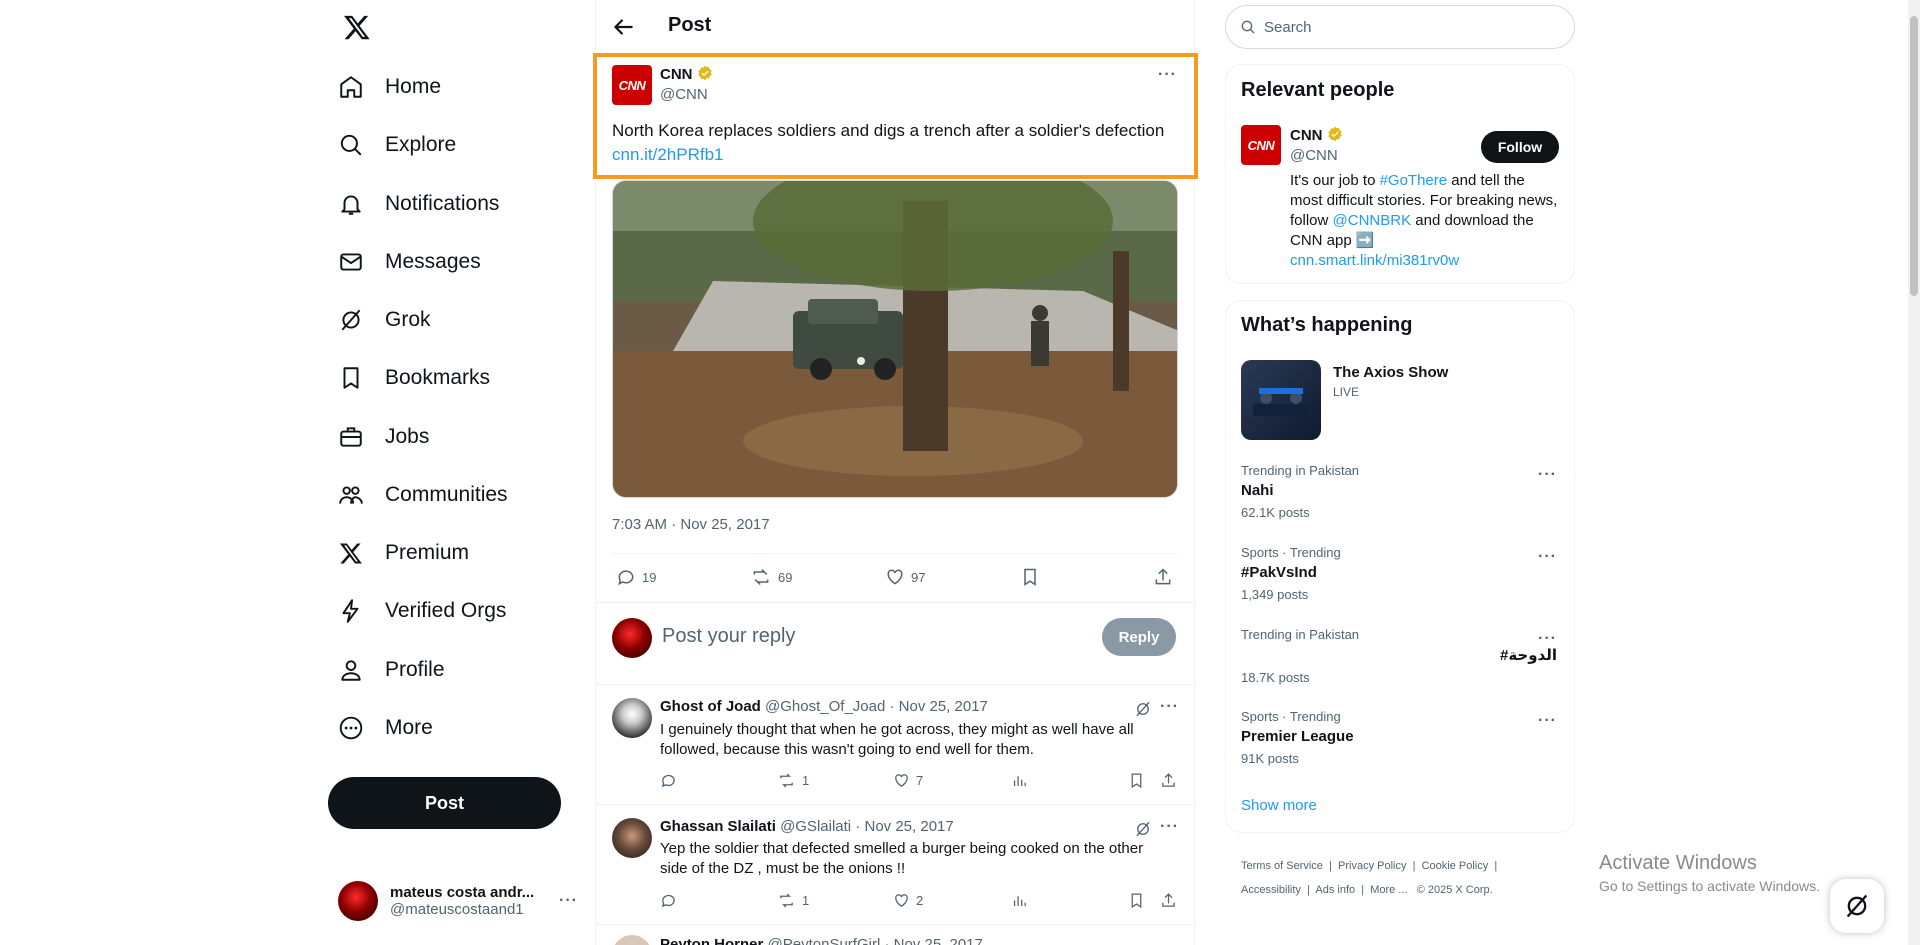 This screenshot has height=945, width=1920. Describe the element at coordinates (1346, 392) in the screenshot. I see `axios-show-status: LIVE` at that location.